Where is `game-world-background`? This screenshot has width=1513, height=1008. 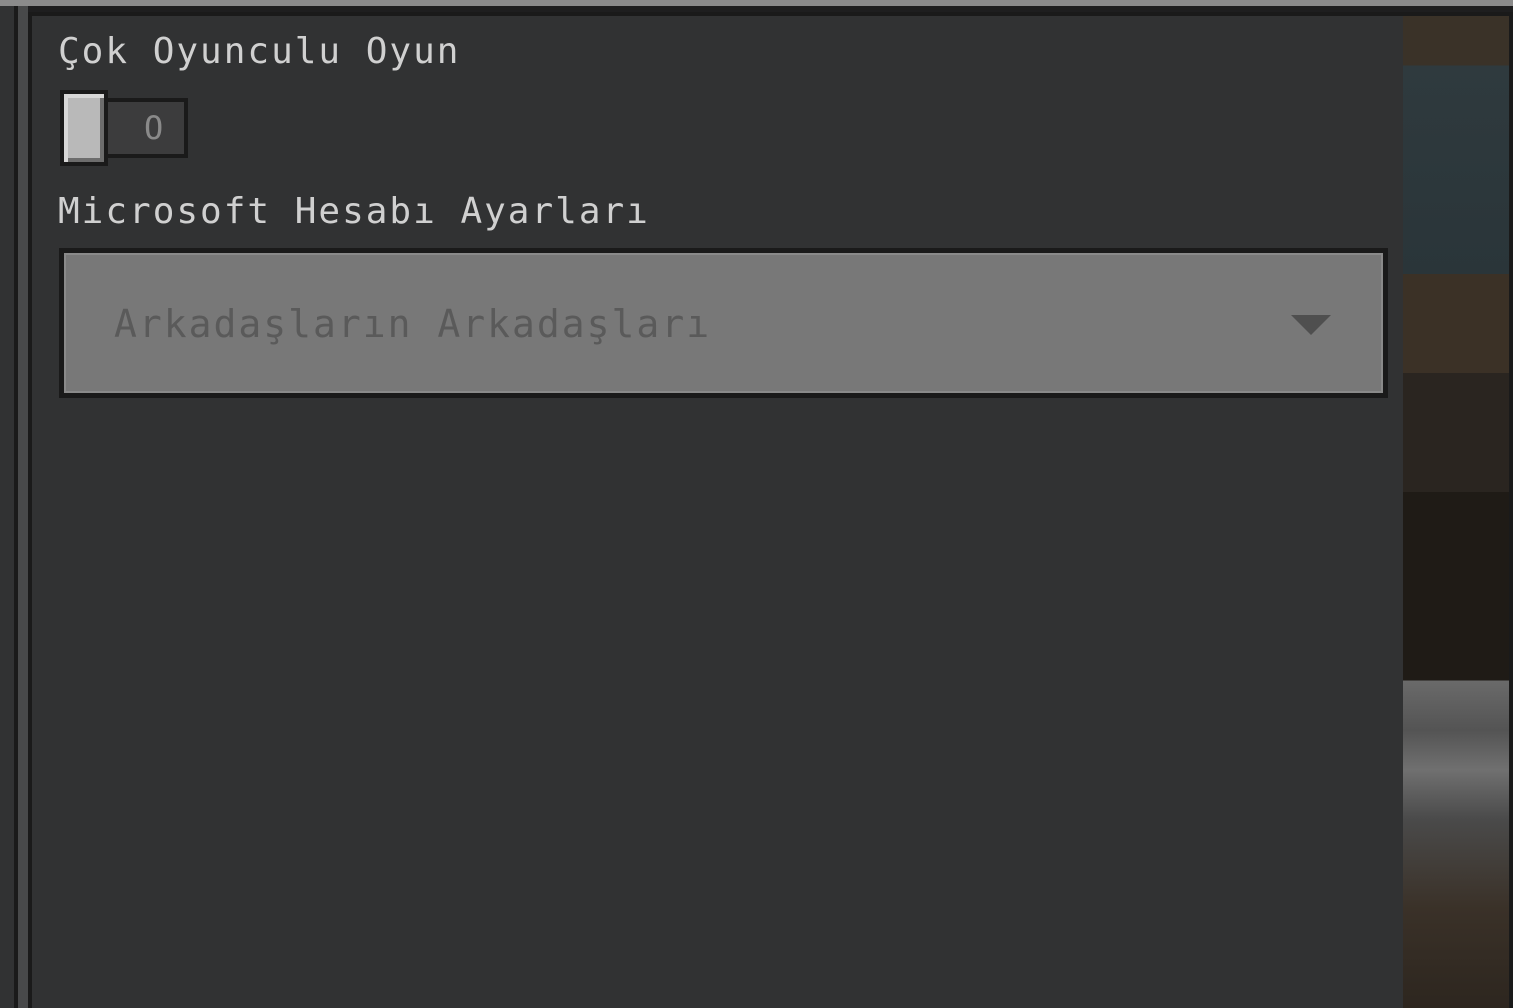
game-world-background is located at coordinates (1458, 510).